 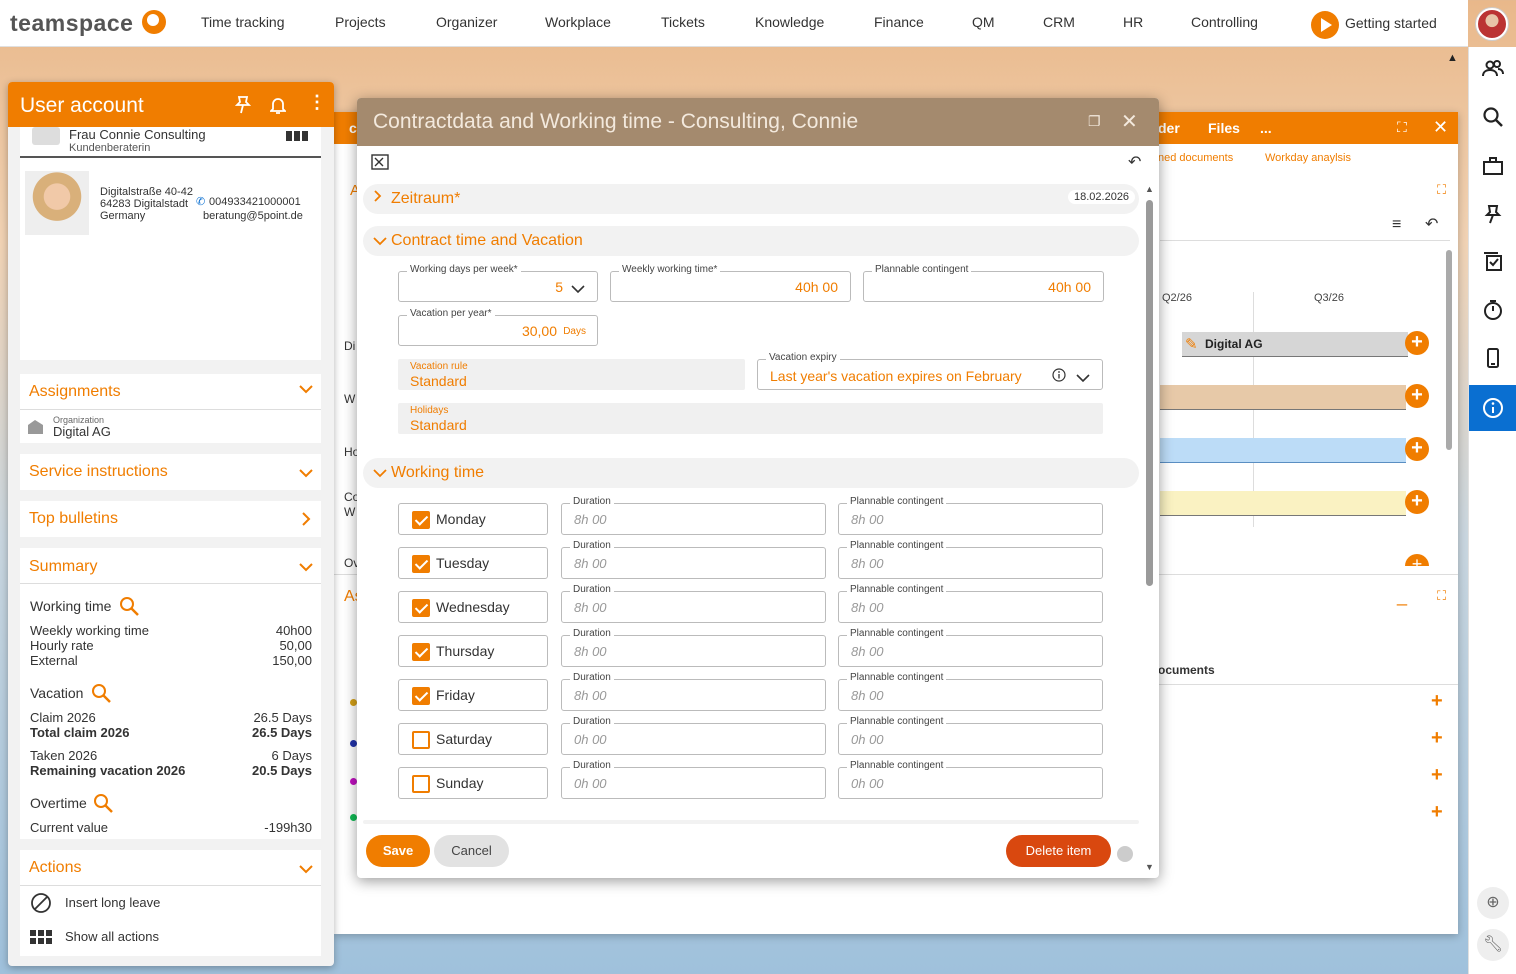 What do you see at coordinates (317, 102) in the screenshot?
I see `more-vertical-icon: ⋮` at bounding box center [317, 102].